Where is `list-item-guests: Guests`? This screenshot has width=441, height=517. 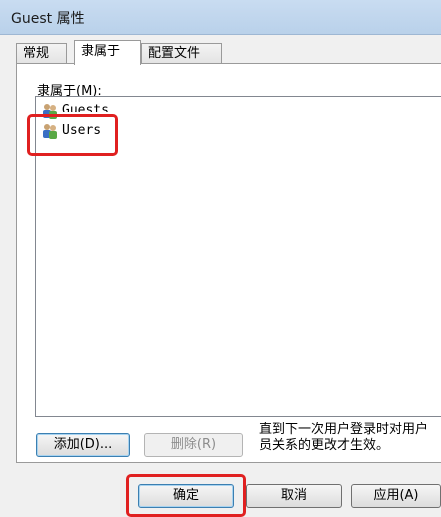
list-item-guests: Guests is located at coordinates (75, 111).